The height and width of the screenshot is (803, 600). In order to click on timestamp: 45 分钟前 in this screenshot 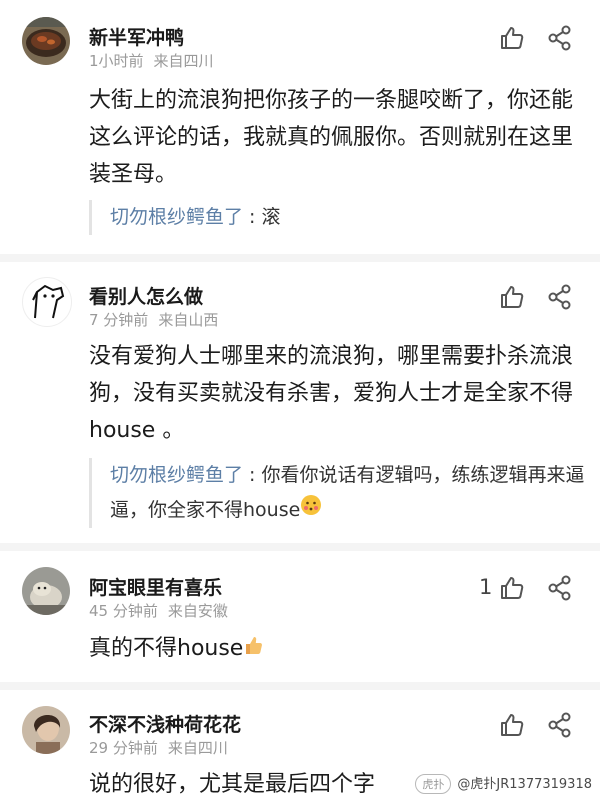, I will do `click(123, 611)`.